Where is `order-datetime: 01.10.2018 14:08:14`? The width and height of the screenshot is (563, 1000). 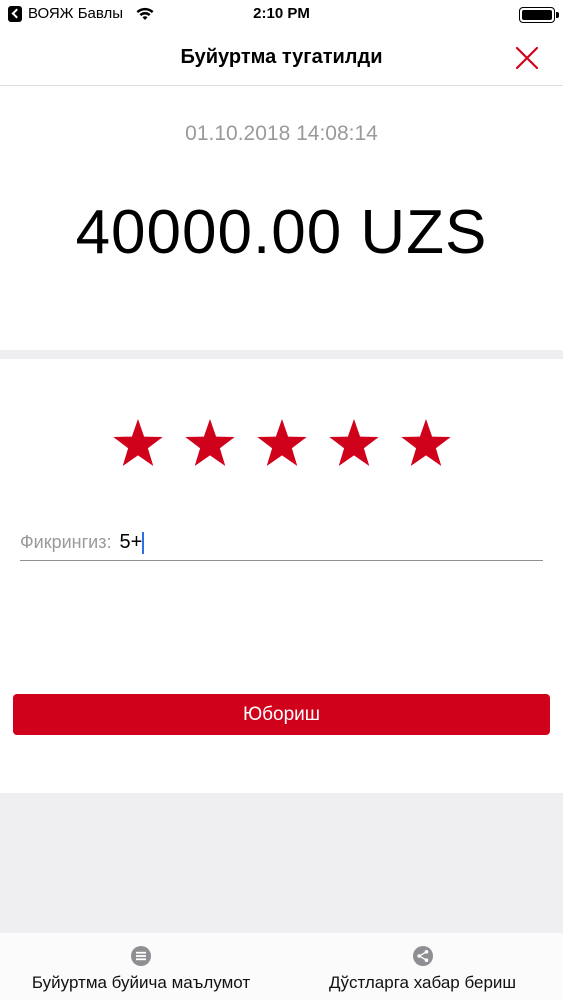
order-datetime: 01.10.2018 14:08:14 is located at coordinates (281, 133).